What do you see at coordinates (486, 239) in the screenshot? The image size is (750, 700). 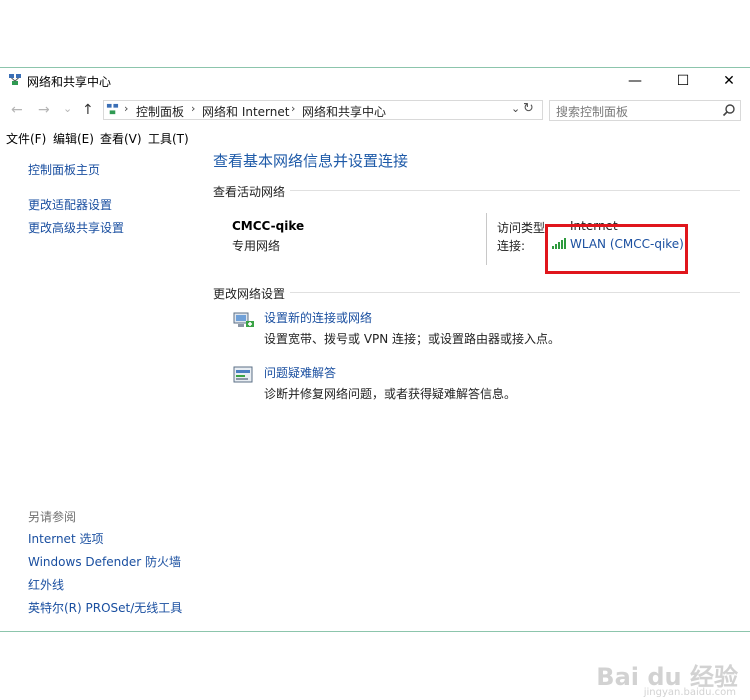 I see `network-info-divider` at bounding box center [486, 239].